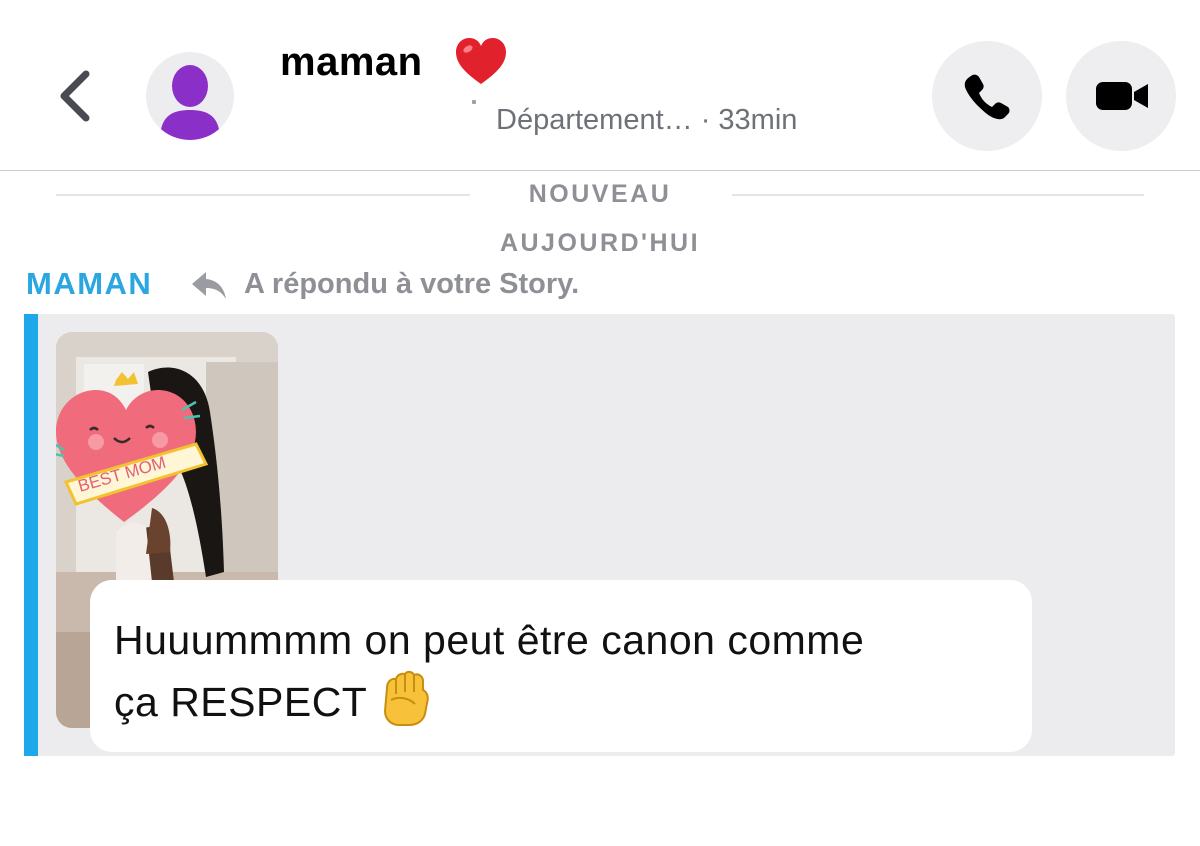  I want to click on chevron-left-icon, so click(75, 96).